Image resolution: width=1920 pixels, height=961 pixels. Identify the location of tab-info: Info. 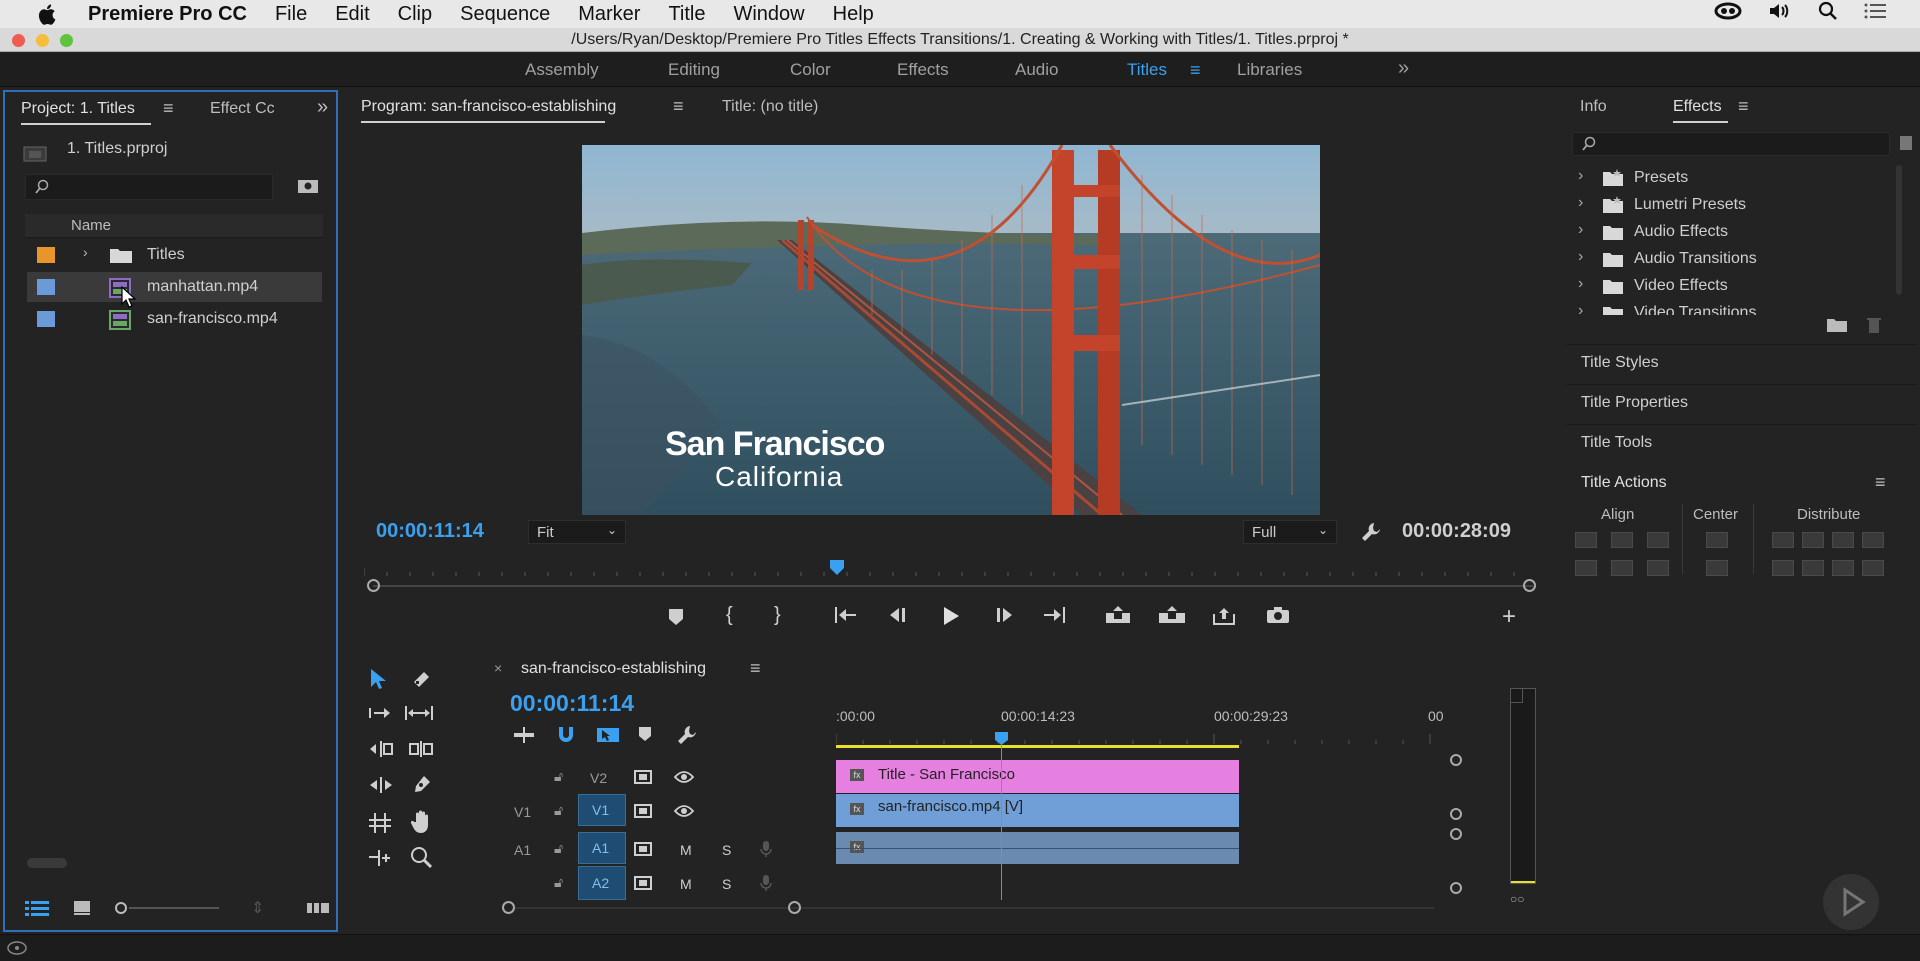
(1593, 107).